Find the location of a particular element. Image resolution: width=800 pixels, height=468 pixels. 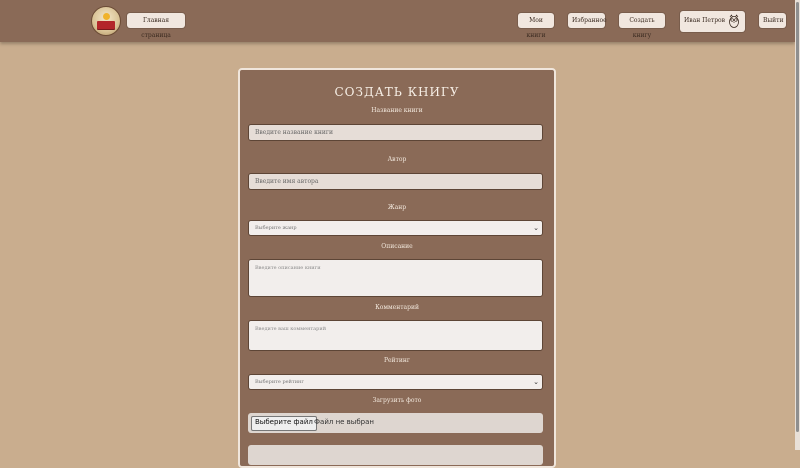

rating-select: Выберите рейтинг ⌄ is located at coordinates (395, 382).